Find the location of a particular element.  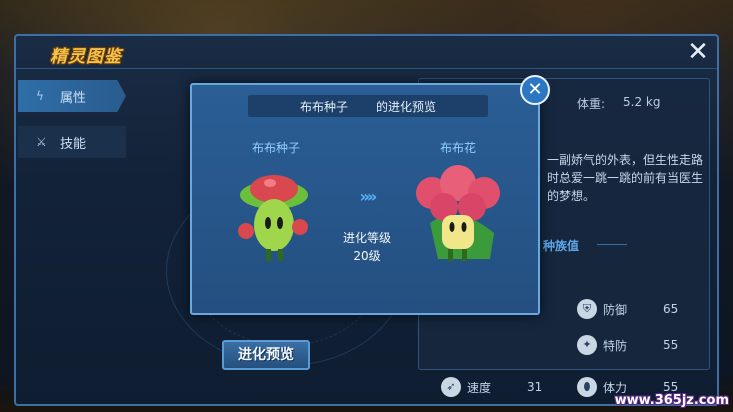

race-title-line is located at coordinates (612, 244).